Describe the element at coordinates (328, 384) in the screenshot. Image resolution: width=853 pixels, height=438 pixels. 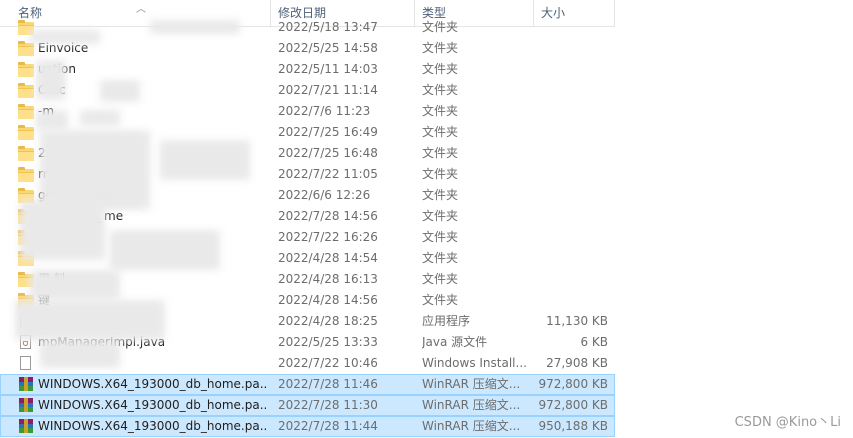
I see `file-date: 2022/7/28 11:46` at that location.